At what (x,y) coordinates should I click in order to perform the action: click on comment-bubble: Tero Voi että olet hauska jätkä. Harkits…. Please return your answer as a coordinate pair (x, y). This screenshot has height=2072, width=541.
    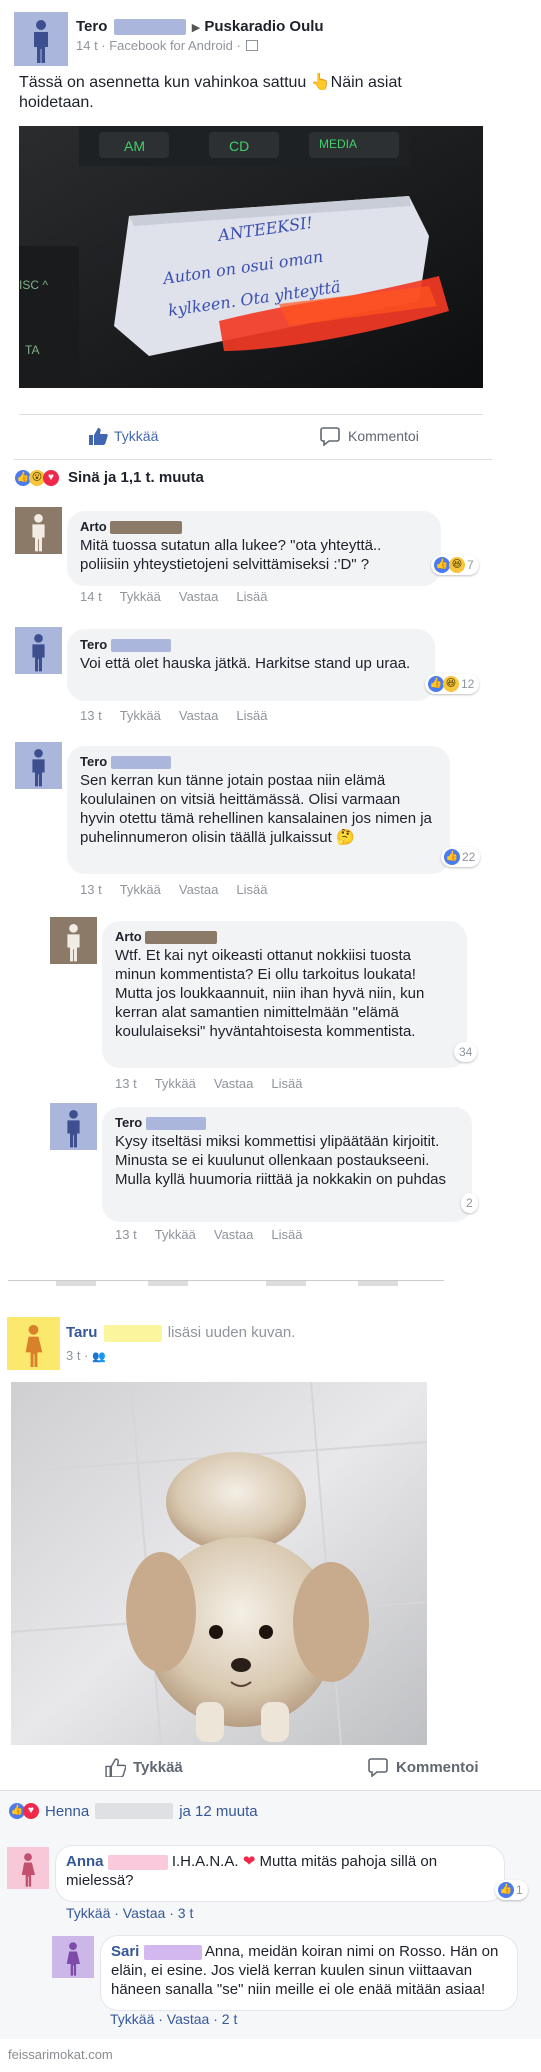
    Looking at the image, I should click on (251, 665).